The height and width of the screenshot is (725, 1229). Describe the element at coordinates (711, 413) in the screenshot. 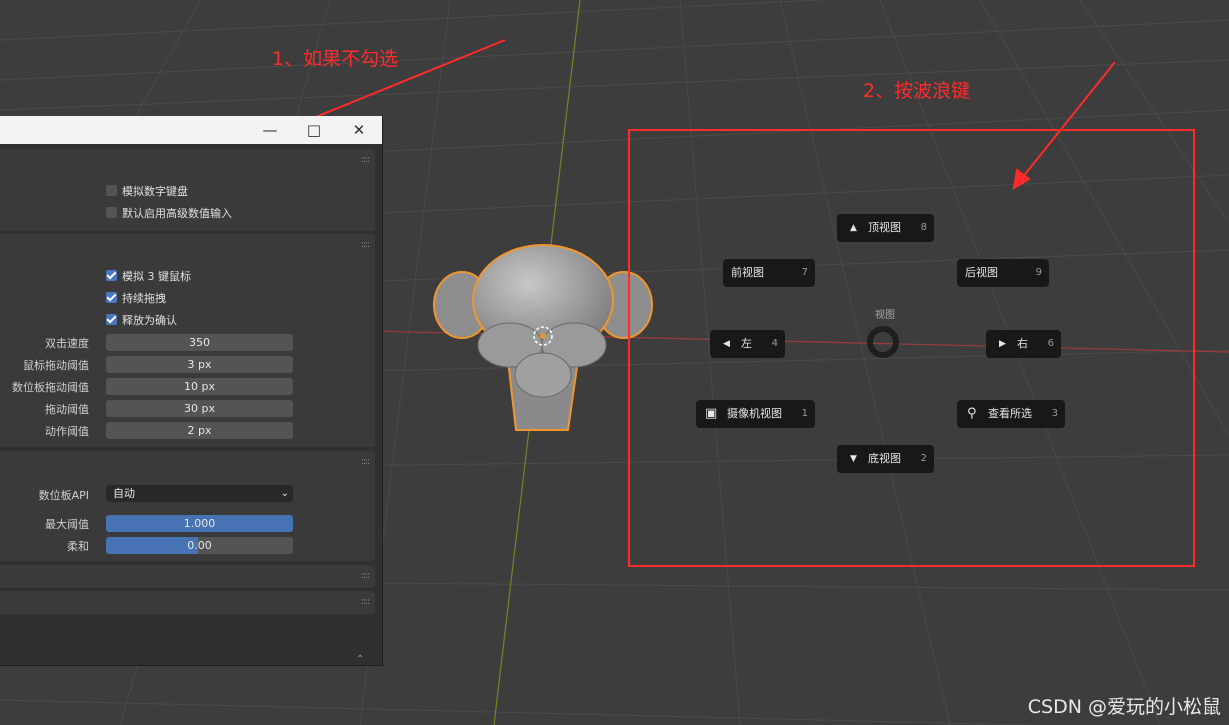

I see `camera-icon: ▣` at that location.